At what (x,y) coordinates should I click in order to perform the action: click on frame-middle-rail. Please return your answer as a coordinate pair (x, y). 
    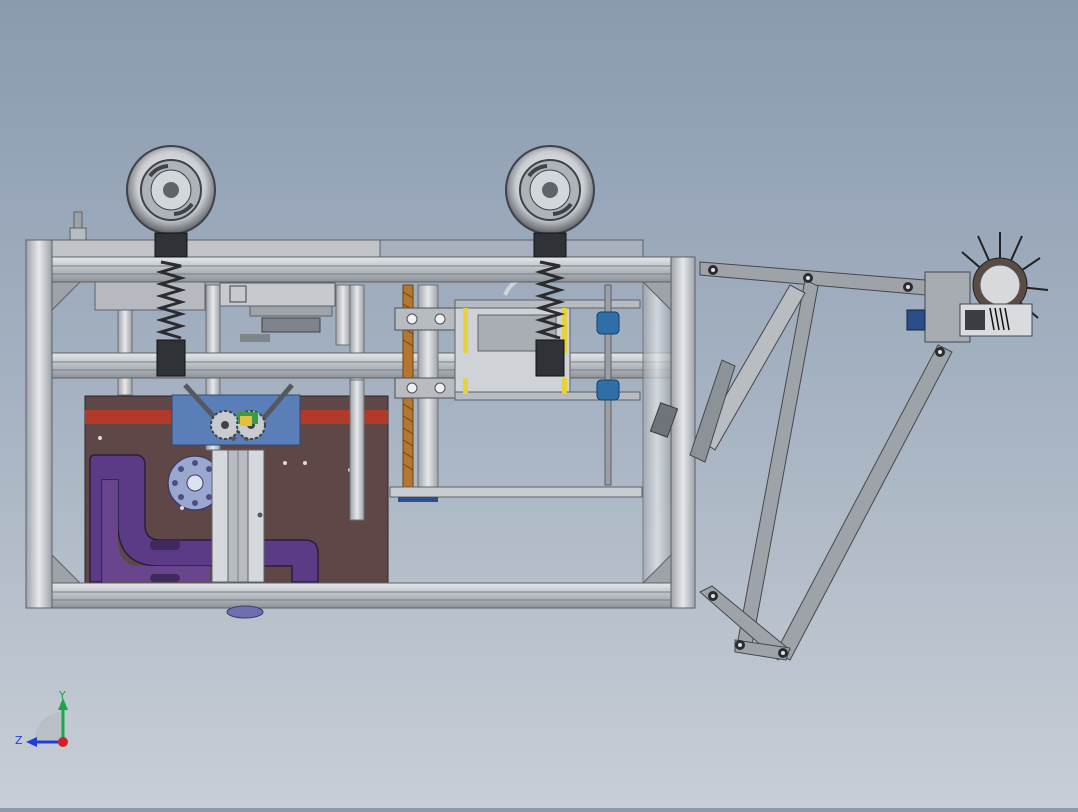
    Looking at the image, I should click on (348, 365).